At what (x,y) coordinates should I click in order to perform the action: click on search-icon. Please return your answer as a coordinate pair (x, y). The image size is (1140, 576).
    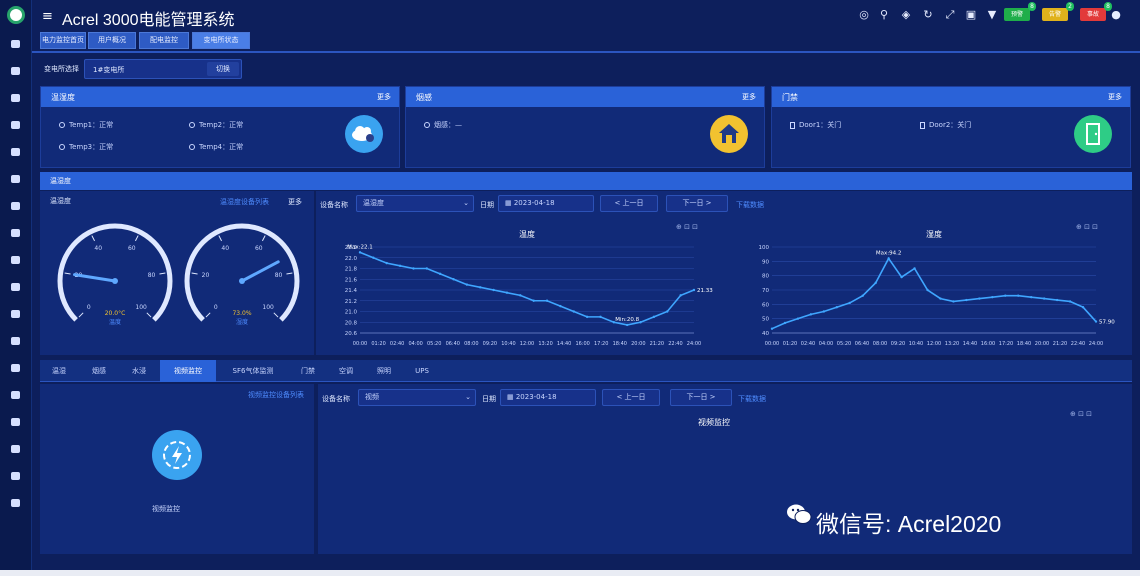
    Looking at the image, I should click on (15, 233).